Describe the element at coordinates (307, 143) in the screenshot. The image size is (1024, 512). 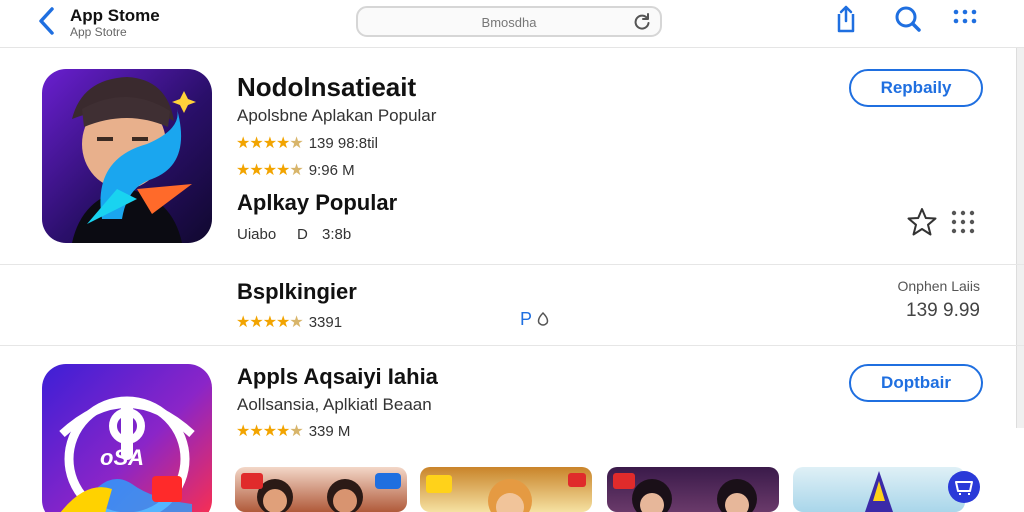
I see `rating-row-1: ★★★★★ 139 98:8til` at that location.